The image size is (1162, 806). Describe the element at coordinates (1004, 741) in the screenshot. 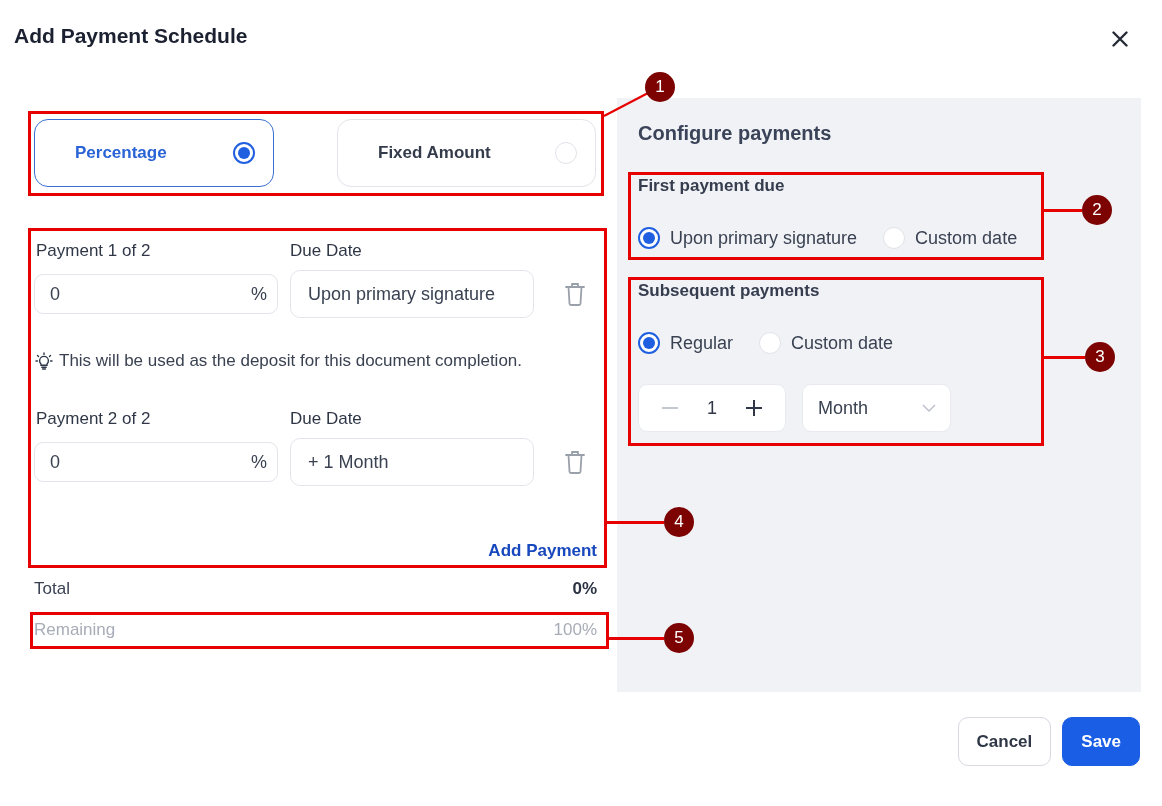

I see `secondary-button: Cancel` at that location.